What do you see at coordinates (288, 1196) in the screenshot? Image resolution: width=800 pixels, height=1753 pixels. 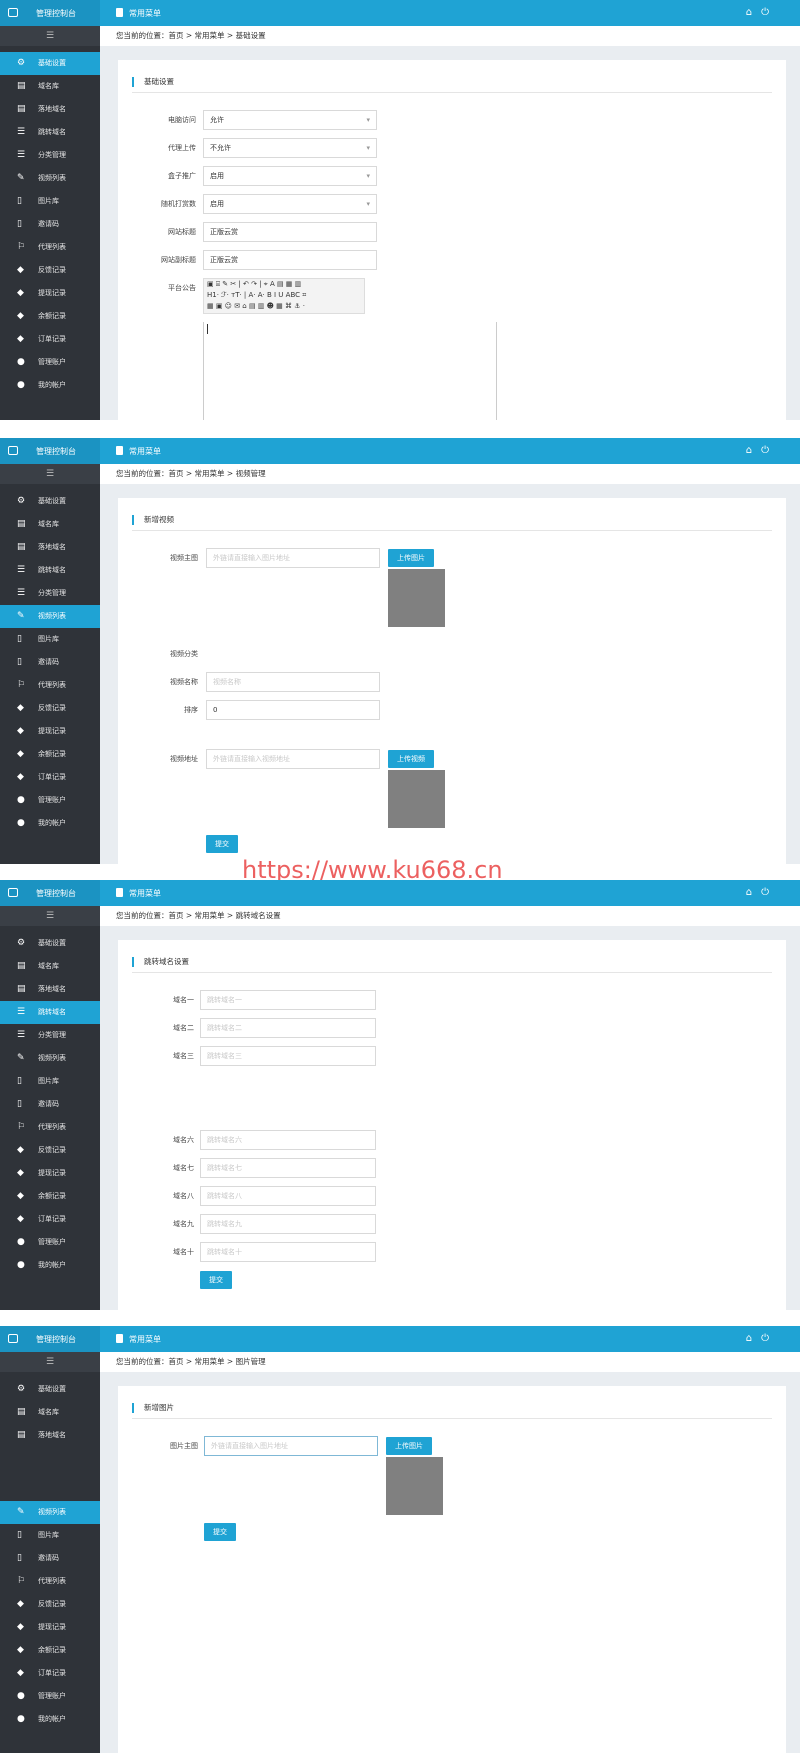 I see `domain-input: 跳转域名八` at bounding box center [288, 1196].